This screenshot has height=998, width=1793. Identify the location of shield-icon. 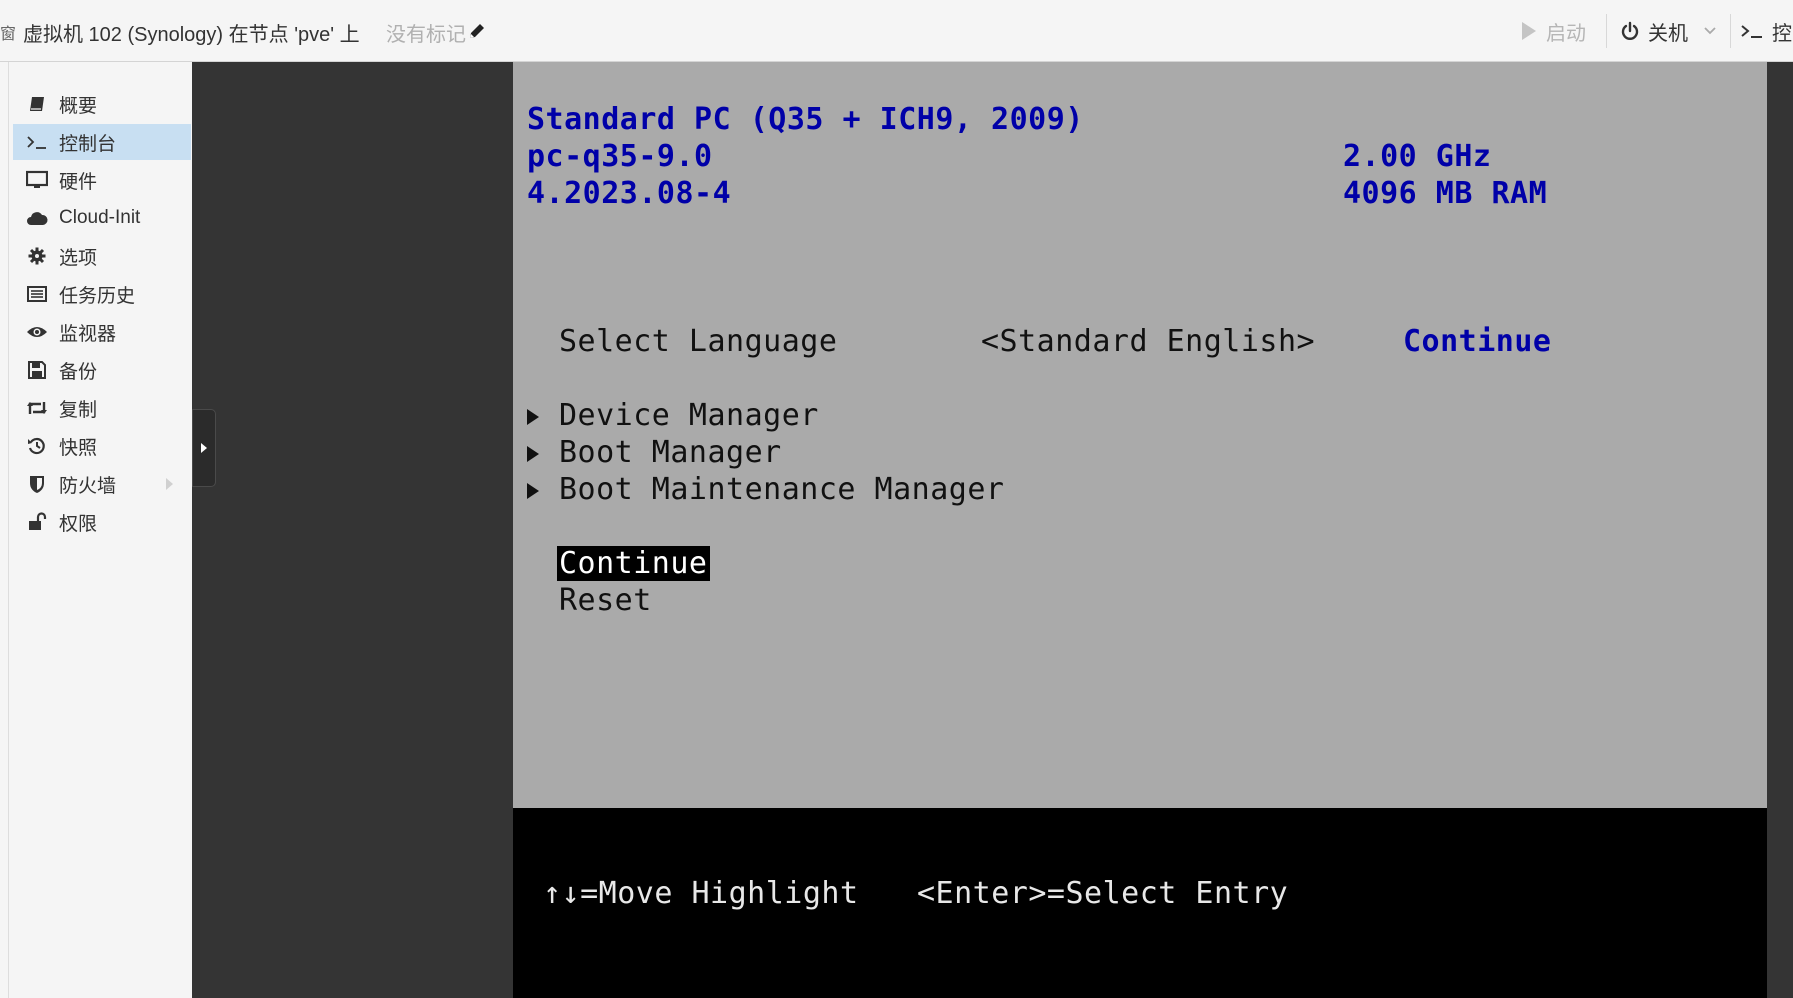
(37, 484).